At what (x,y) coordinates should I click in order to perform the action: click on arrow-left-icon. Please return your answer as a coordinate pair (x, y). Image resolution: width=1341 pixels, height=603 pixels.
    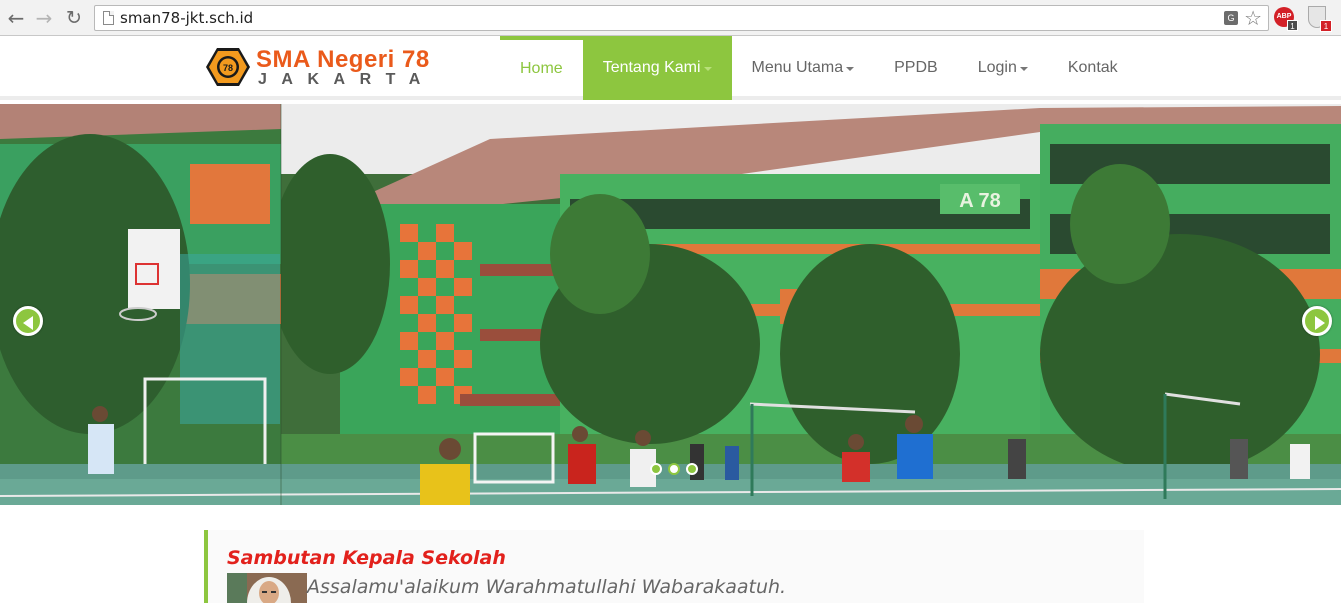
    Looking at the image, I should click on (28, 323).